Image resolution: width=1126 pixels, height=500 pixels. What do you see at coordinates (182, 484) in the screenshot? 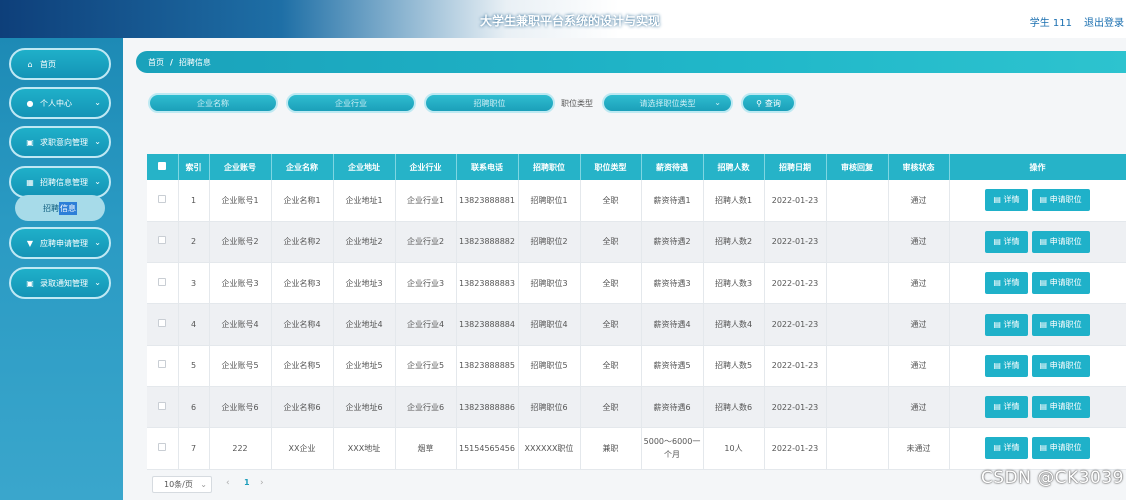
I see `page-size-select: 10条/页 ⌄` at bounding box center [182, 484].